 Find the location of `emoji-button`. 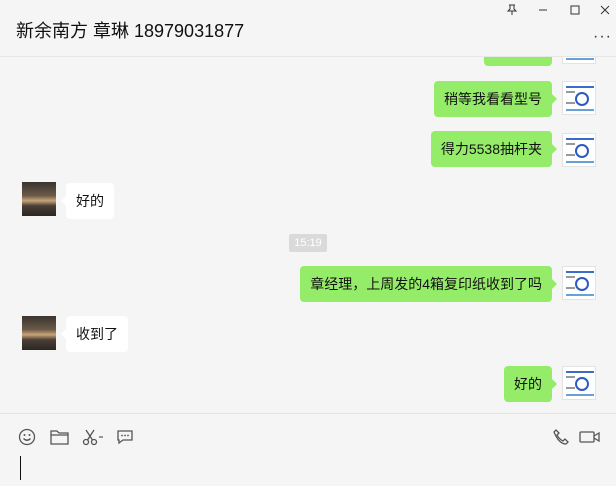

emoji-button is located at coordinates (27, 437).